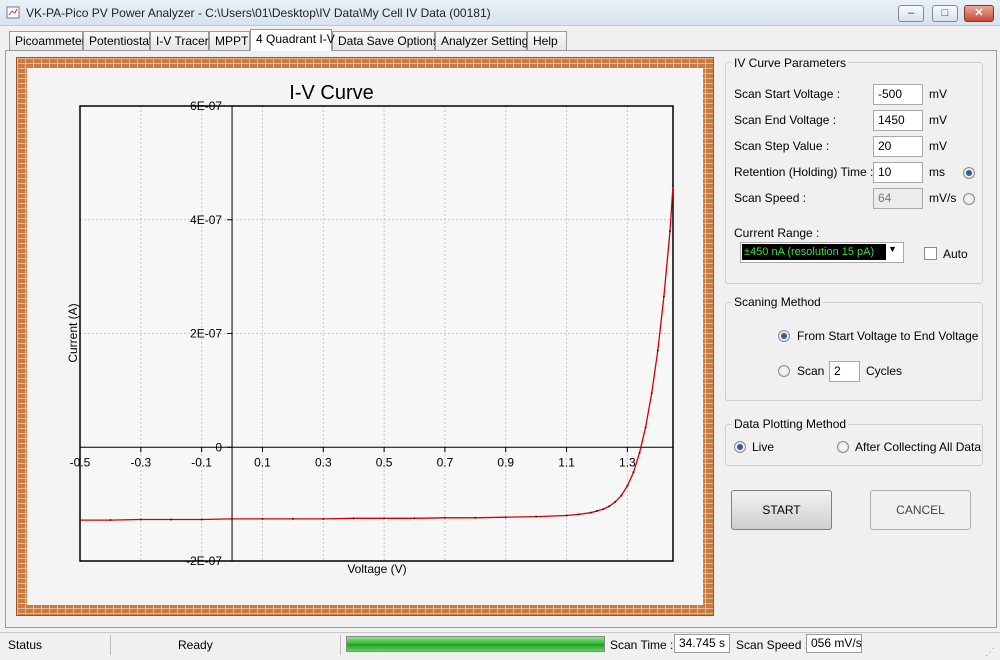  What do you see at coordinates (777, 233) in the screenshot?
I see `current-range-label: Current Range :` at bounding box center [777, 233].